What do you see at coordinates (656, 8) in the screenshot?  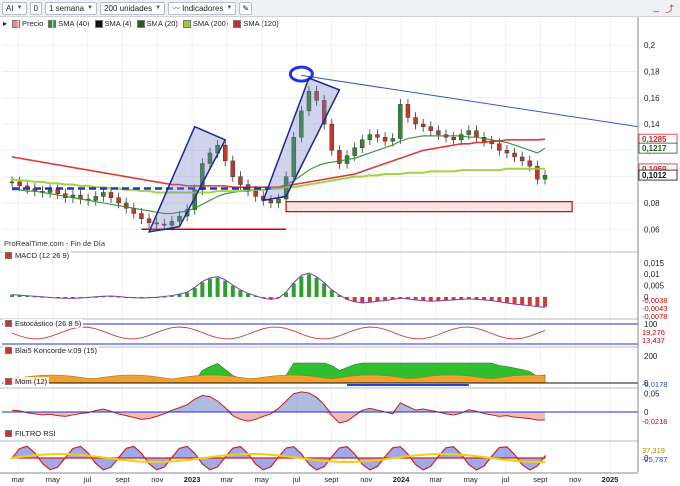 I see `minimize-icon: _` at bounding box center [656, 8].